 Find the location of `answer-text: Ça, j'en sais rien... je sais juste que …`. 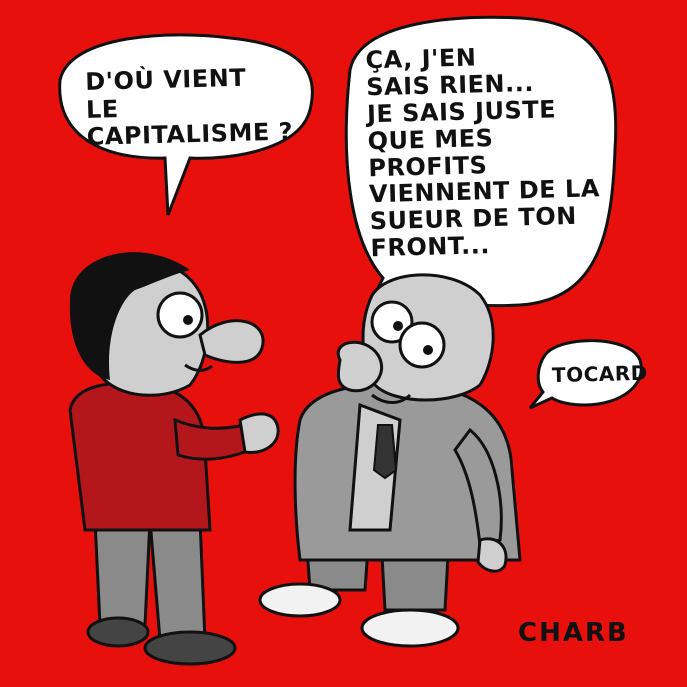

answer-text: Ça, j'en sais rien... je sais juste que … is located at coordinates (483, 153).